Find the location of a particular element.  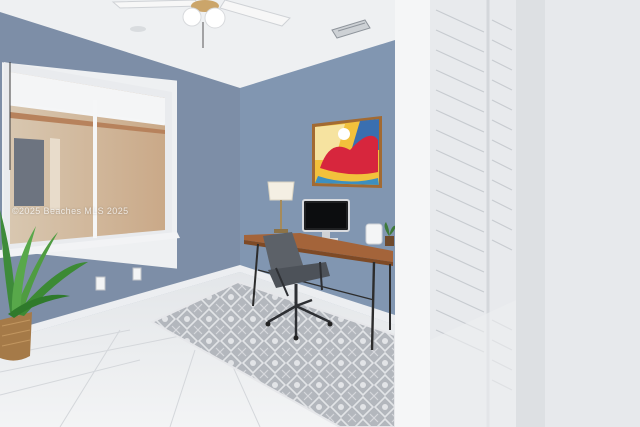

photo-watermark: ©2025 Beaches MLS 2025 is located at coordinates (70, 211).